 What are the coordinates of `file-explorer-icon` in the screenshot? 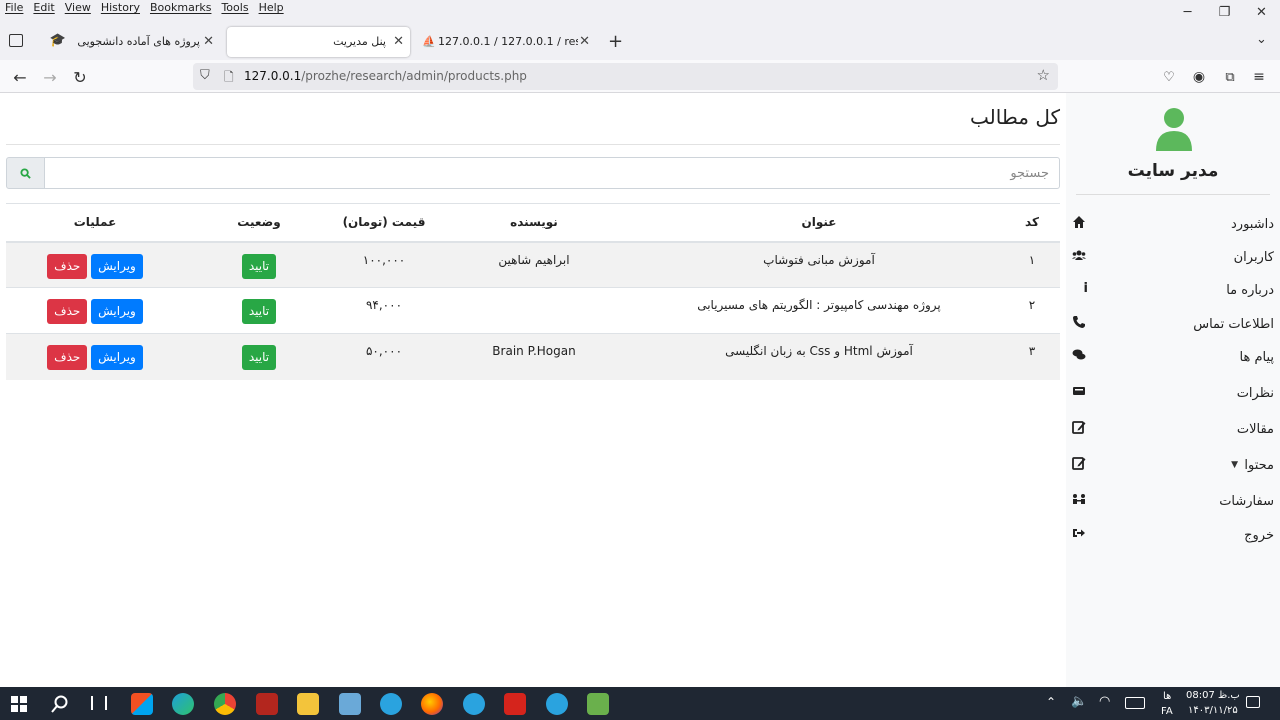 It's located at (308, 704).